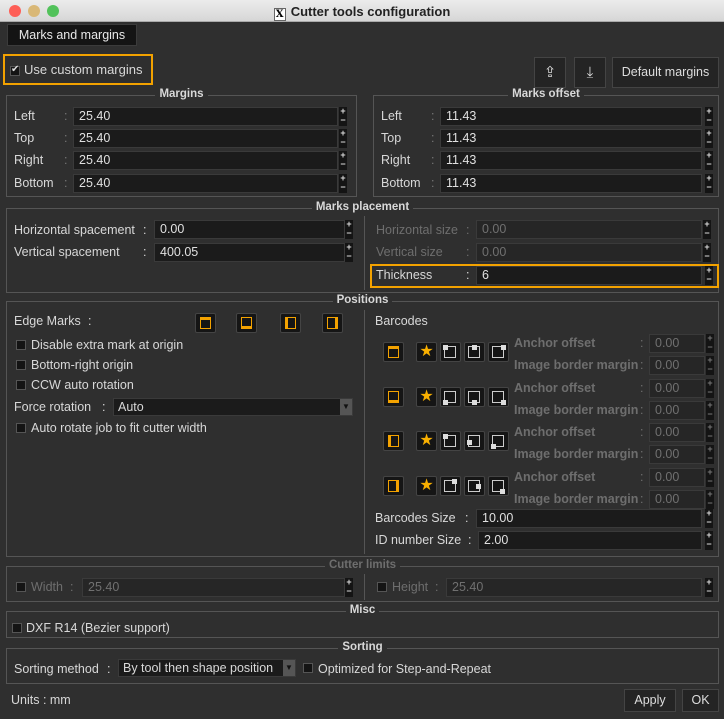  What do you see at coordinates (233, 407) in the screenshot?
I see `force-rotation-select: Auto ▼` at bounding box center [233, 407].